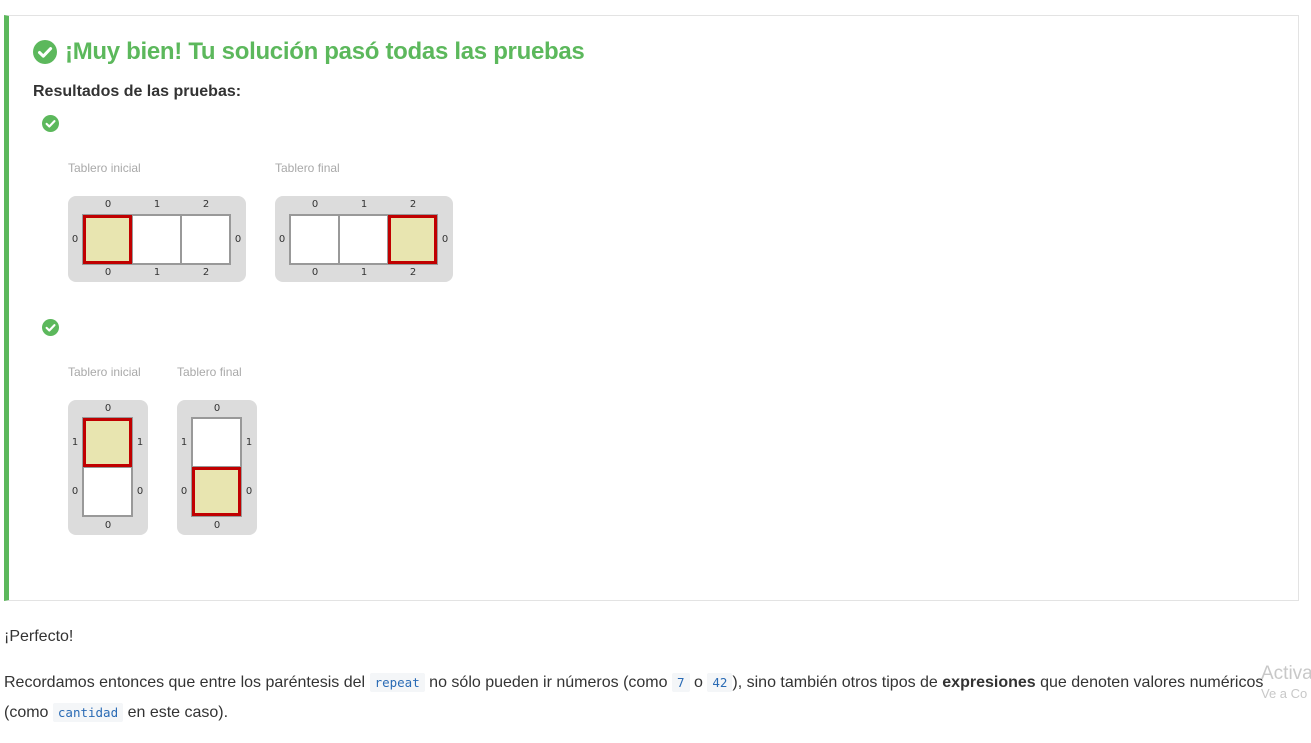 This screenshot has width=1311, height=743. I want to click on text-fragment: ), sino también otros tipos de, so click(835, 682).